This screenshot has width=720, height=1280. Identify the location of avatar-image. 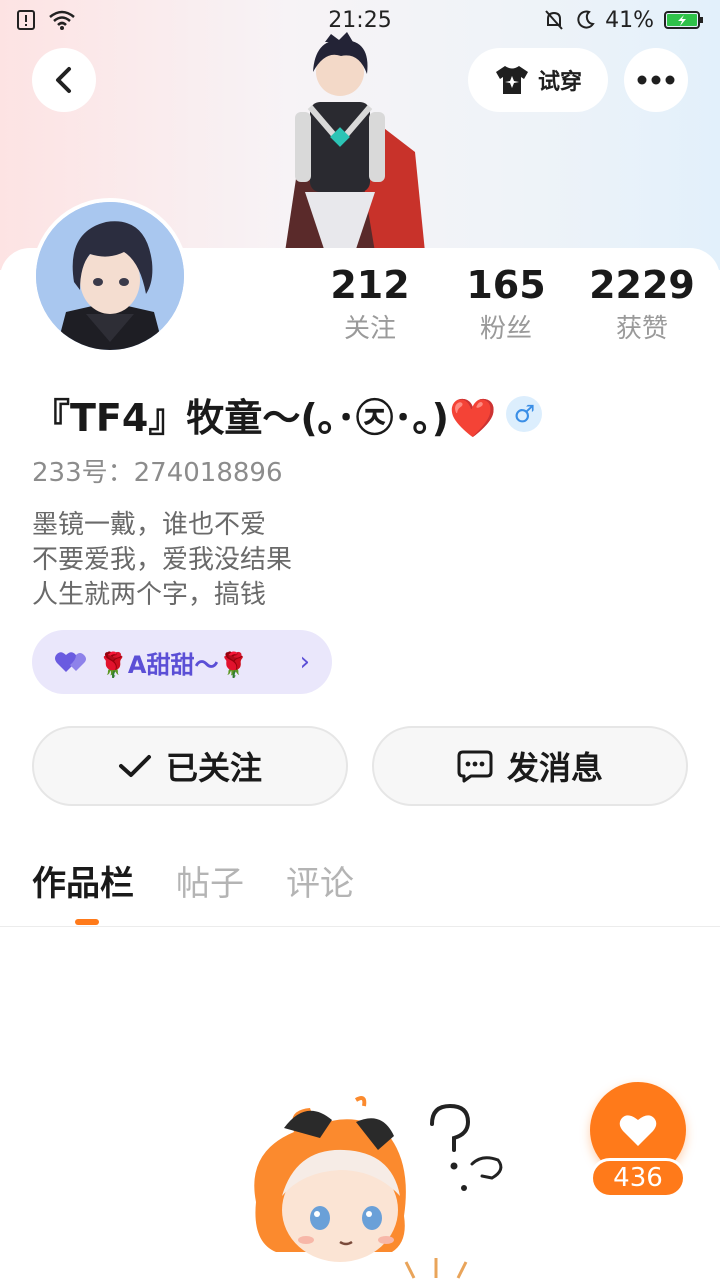
(110, 276).